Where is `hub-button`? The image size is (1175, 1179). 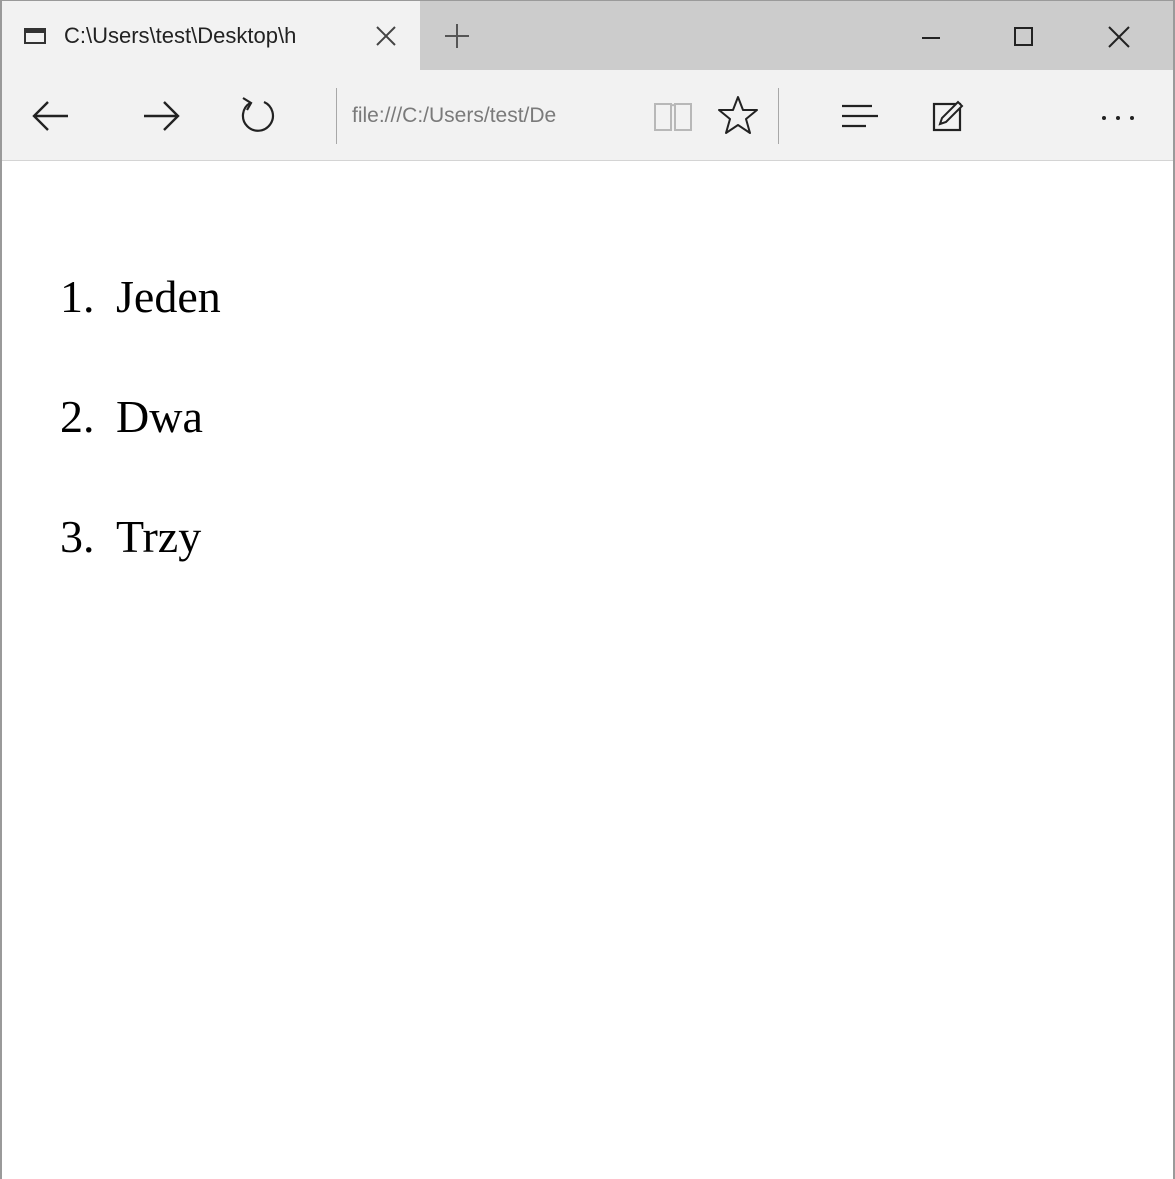 hub-button is located at coordinates (860, 116).